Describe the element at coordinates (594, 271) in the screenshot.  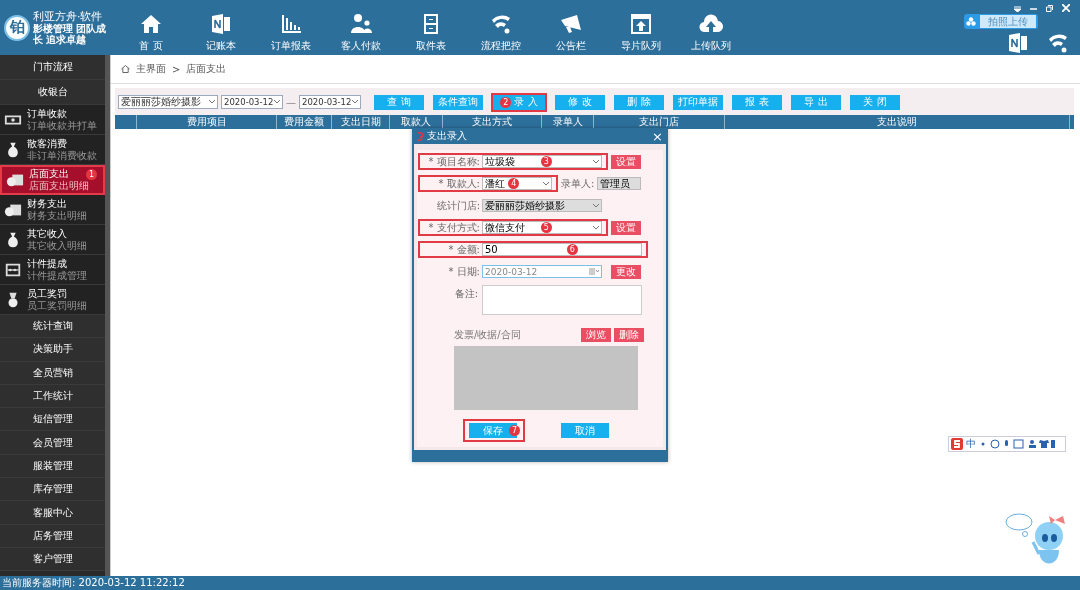
I see `calendar-icon` at that location.